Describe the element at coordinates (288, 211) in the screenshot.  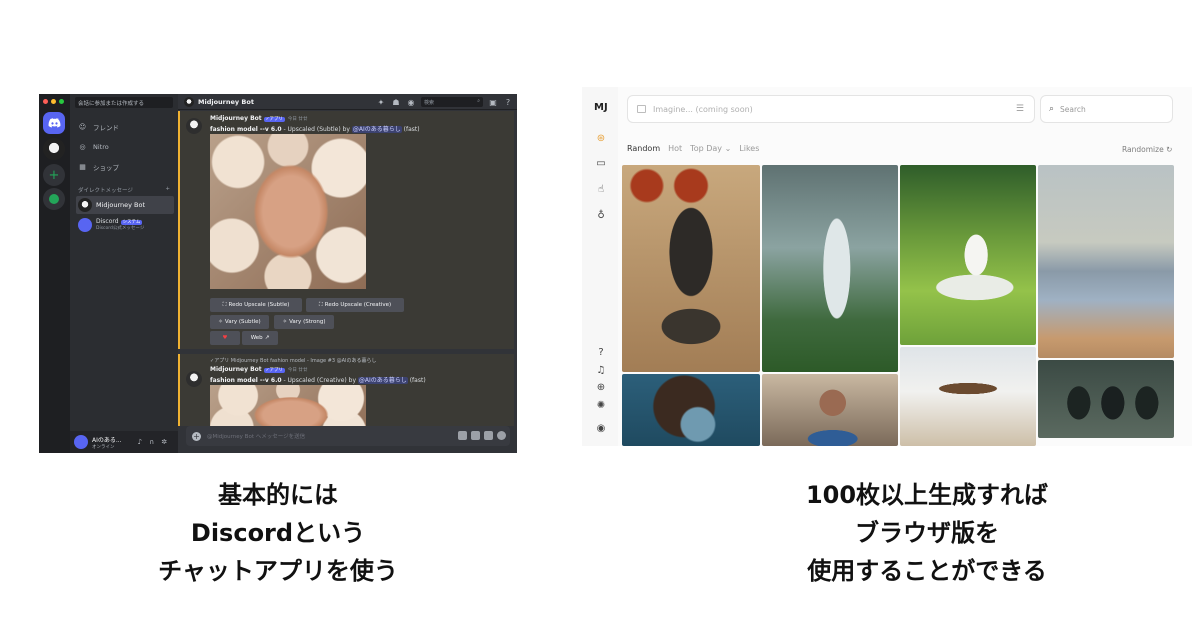
I see `upscaled-image` at that location.